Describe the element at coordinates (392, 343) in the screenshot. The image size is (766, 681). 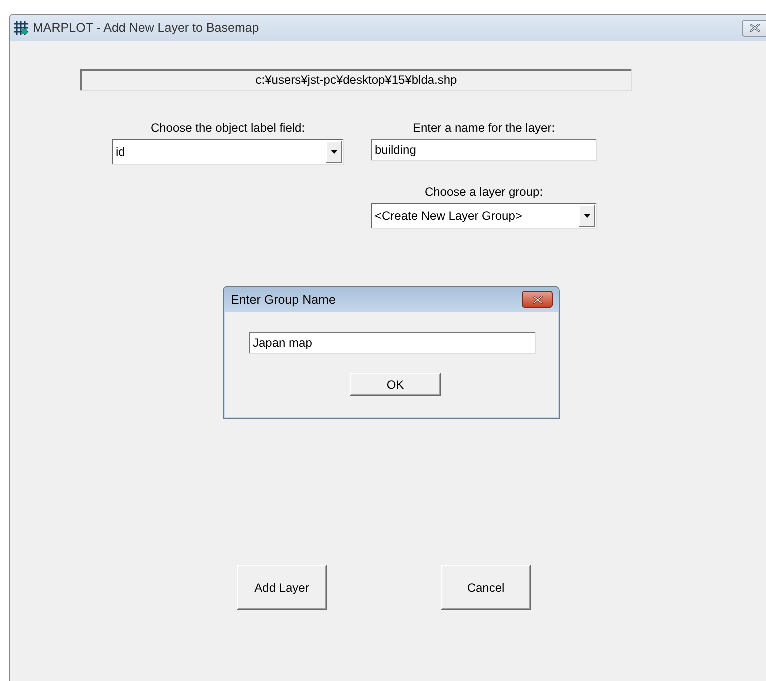
I see `input-field: Japan map` at that location.